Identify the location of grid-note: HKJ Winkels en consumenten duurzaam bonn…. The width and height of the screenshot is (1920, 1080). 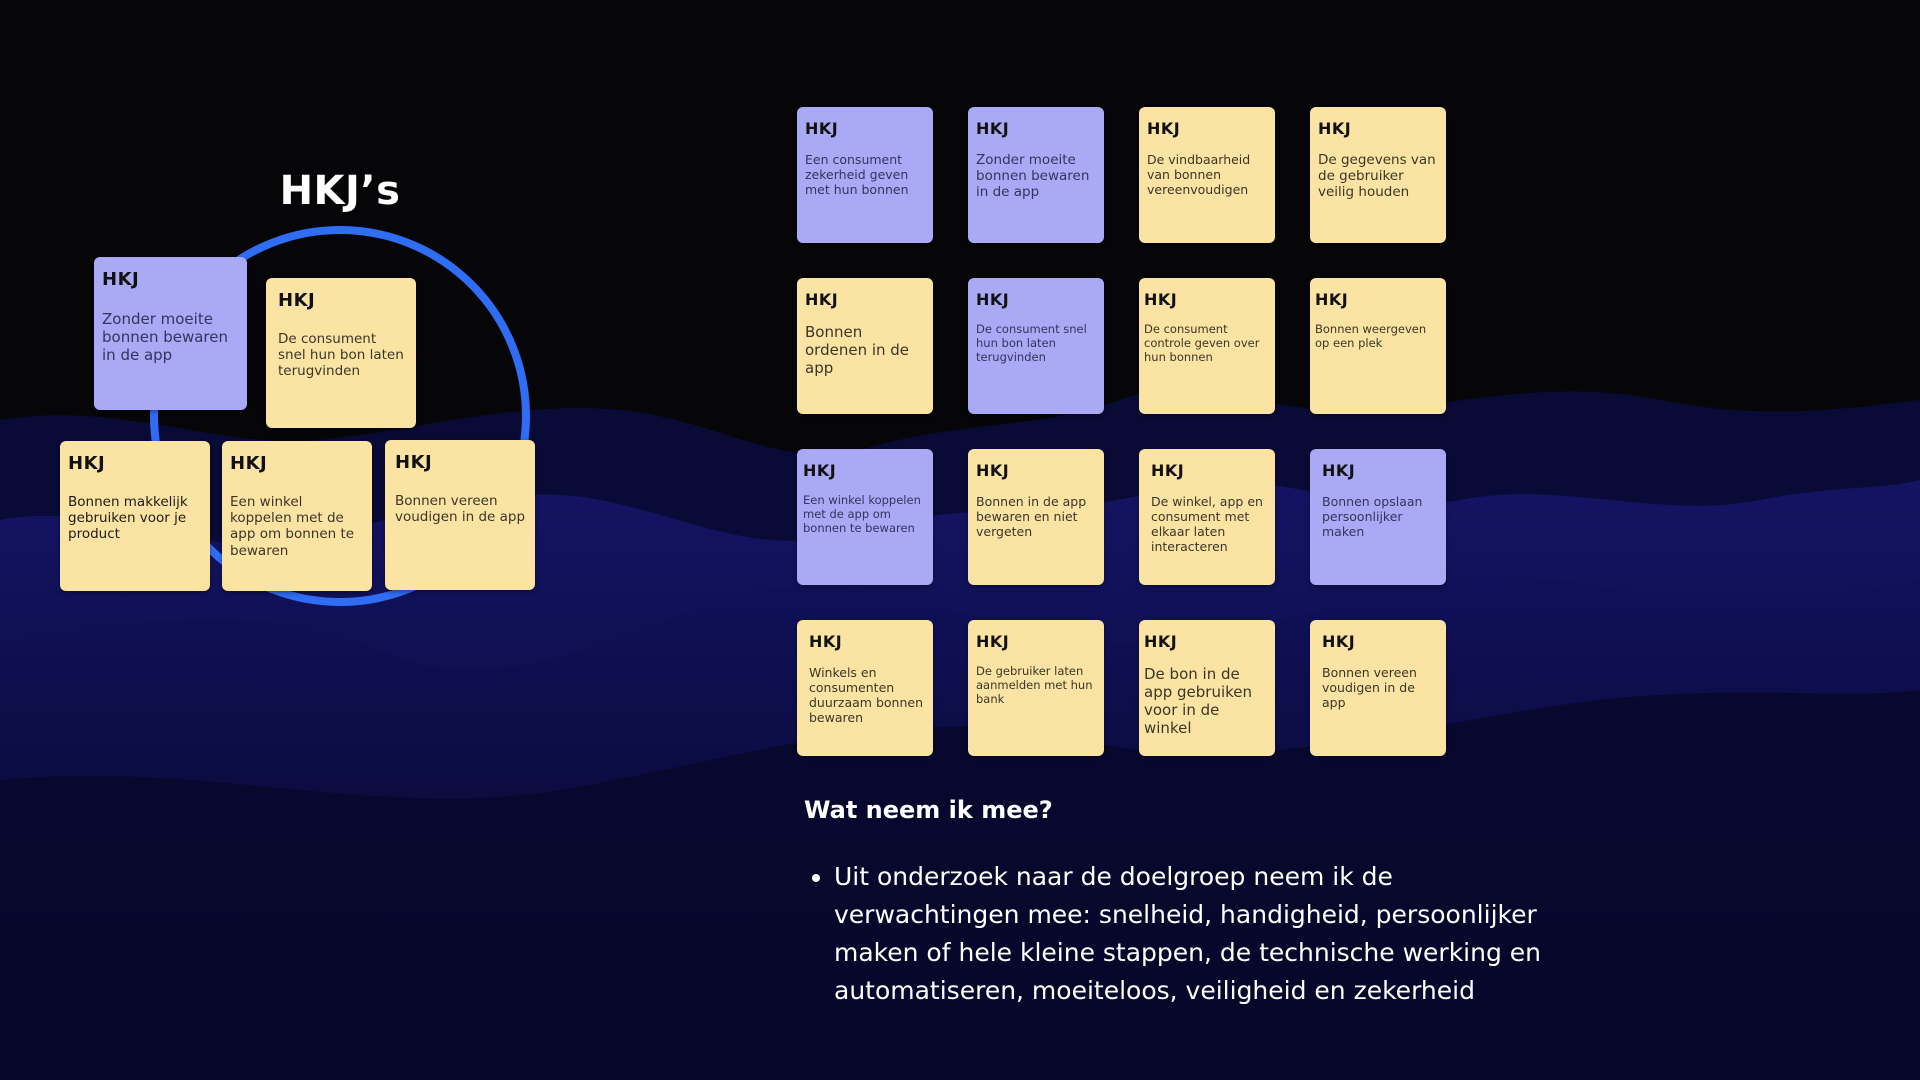
(865, 688).